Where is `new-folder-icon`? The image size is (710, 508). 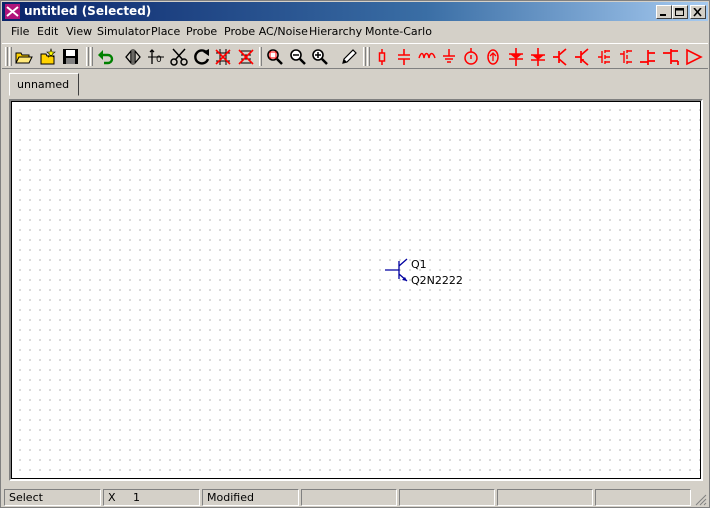
new-folder-icon is located at coordinates (48, 56).